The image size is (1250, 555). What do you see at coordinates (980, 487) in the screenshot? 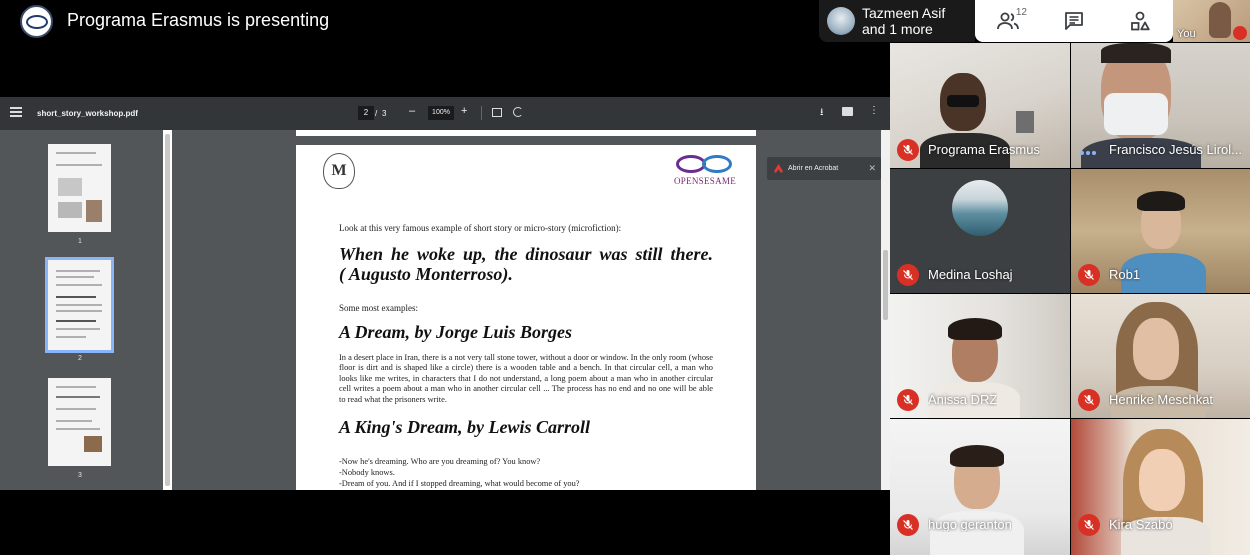
I see `participant-tile: hugo geranton` at bounding box center [980, 487].